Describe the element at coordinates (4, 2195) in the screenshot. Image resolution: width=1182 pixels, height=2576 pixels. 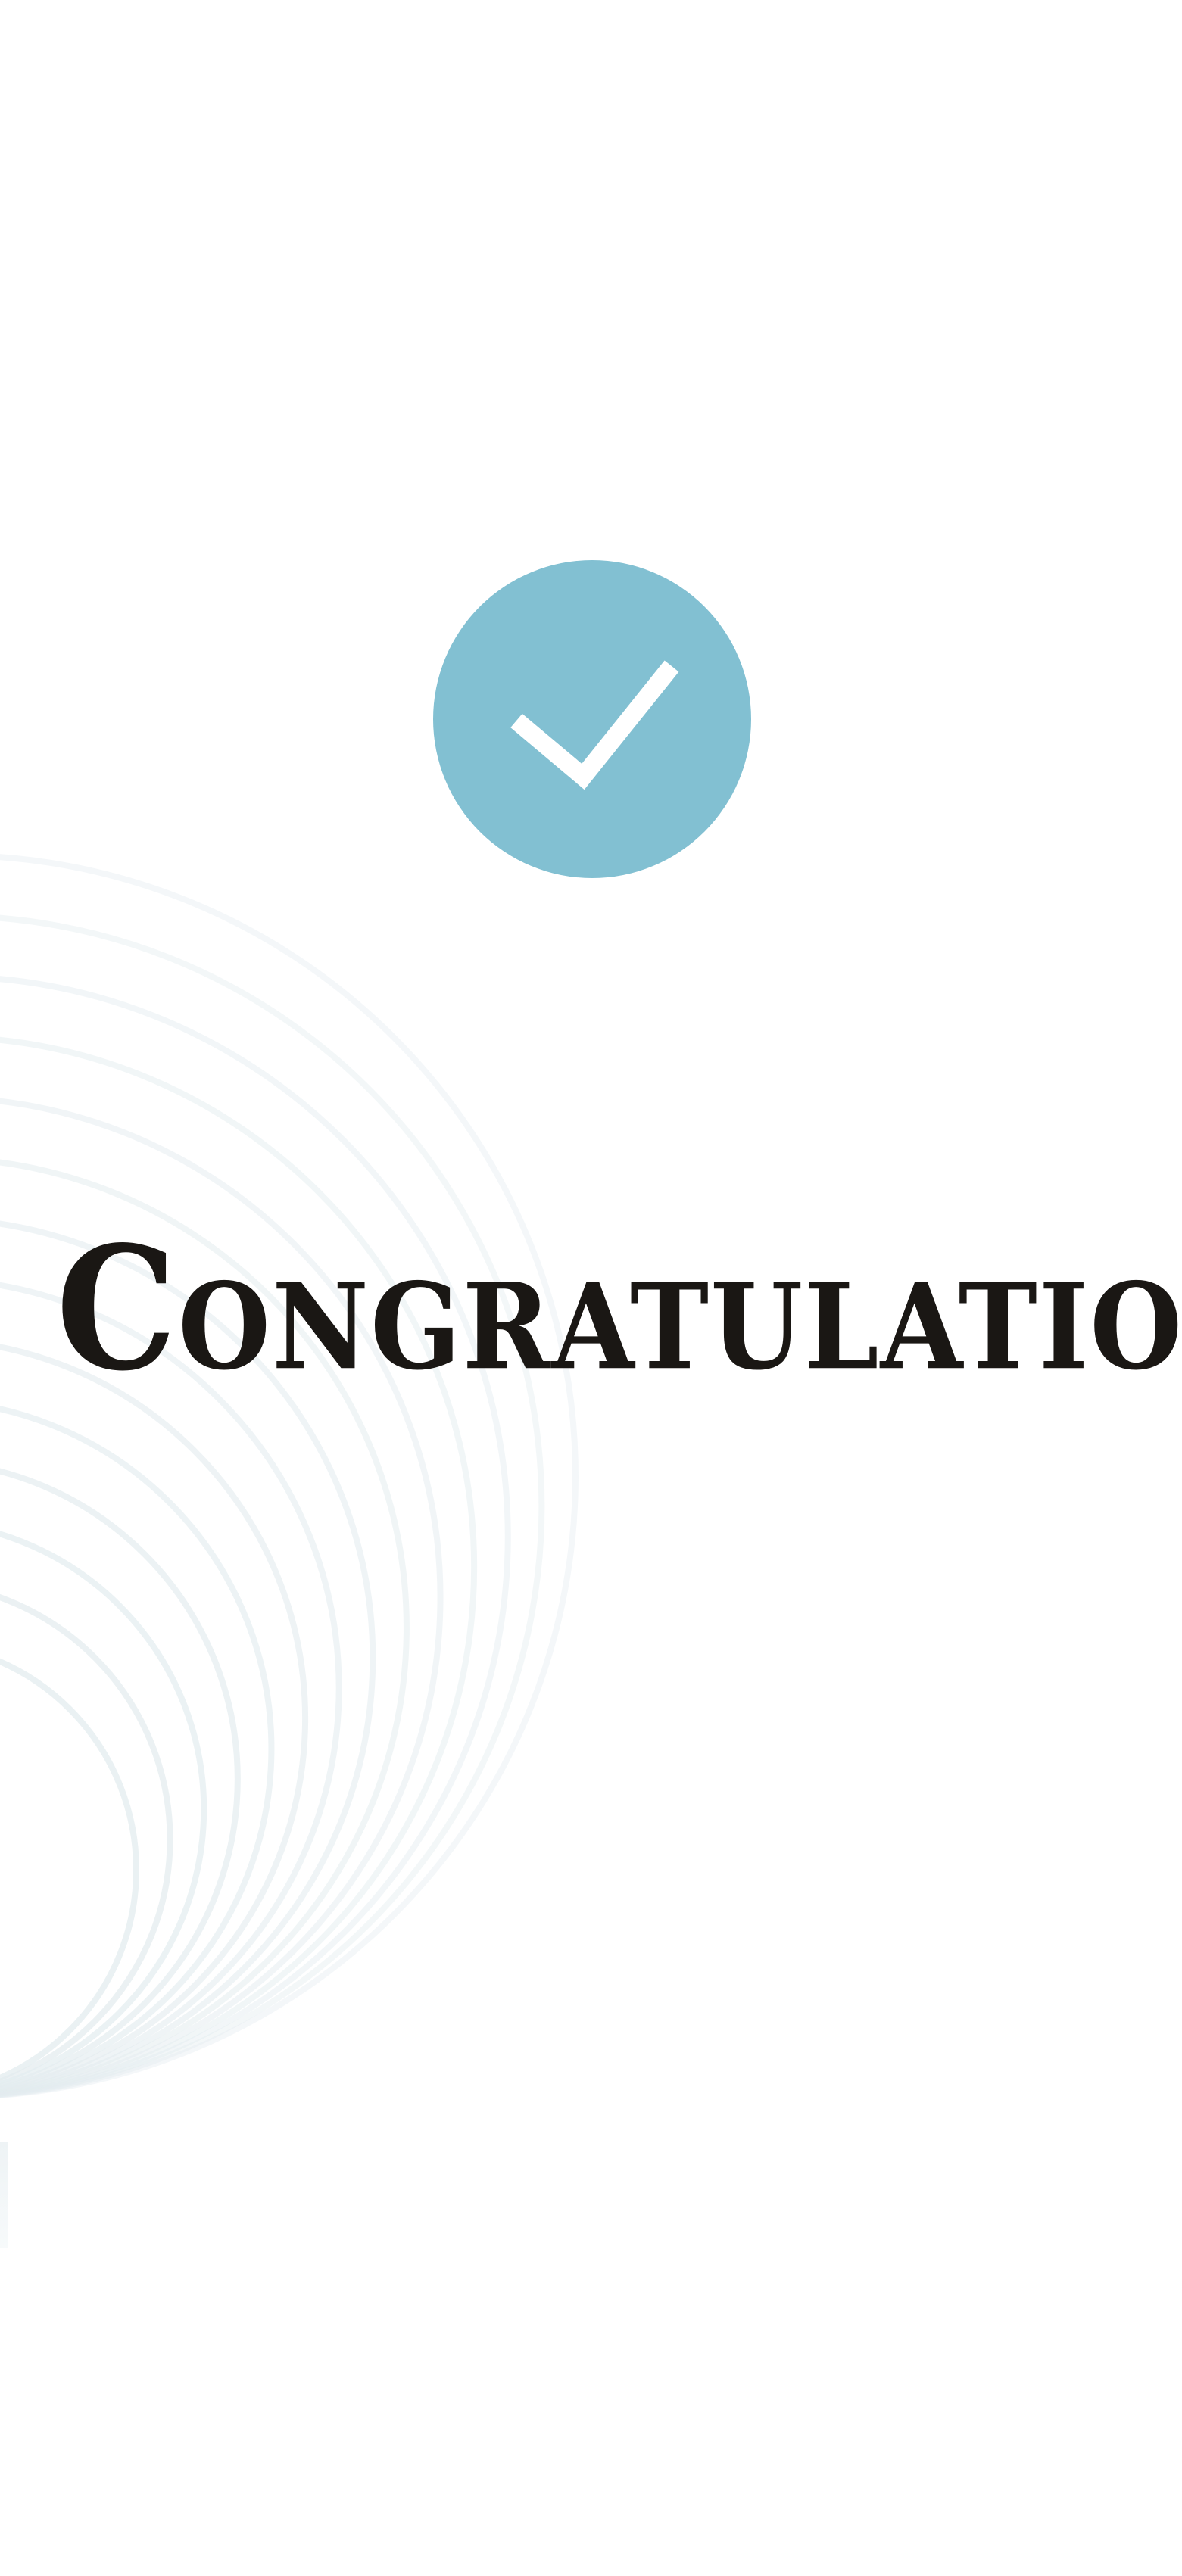
I see `background-pattern-edge` at that location.